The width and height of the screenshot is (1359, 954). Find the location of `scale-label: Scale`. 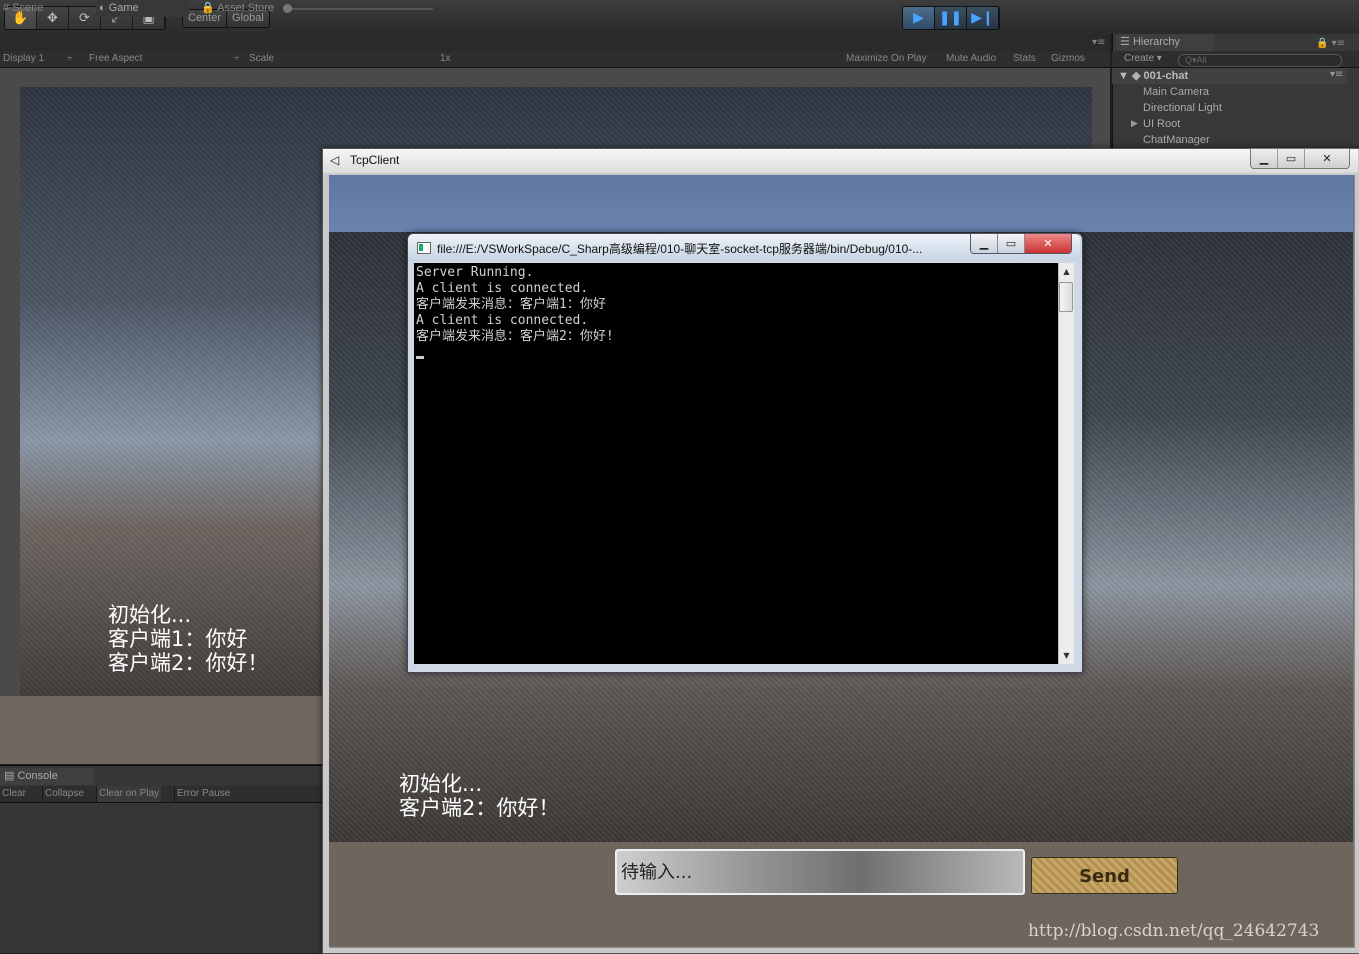

scale-label: Scale is located at coordinates (262, 58).